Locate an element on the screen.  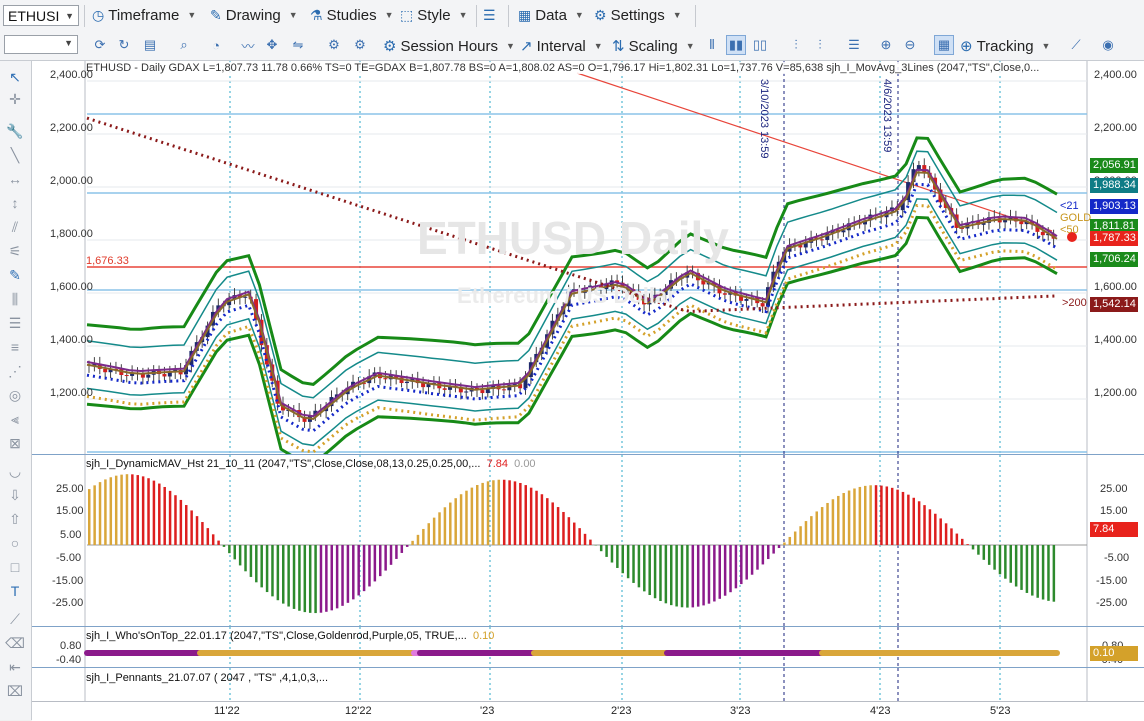
speed-lines-icon: ⋰ is located at coordinates (15, 371).